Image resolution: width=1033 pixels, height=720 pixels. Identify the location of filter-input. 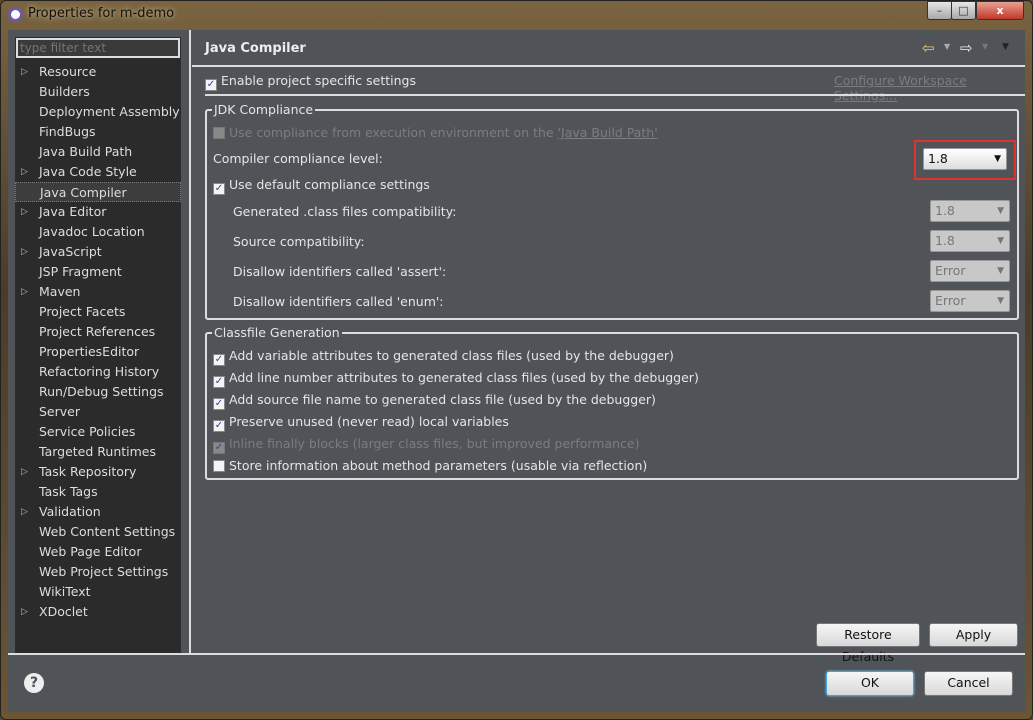
(98, 48).